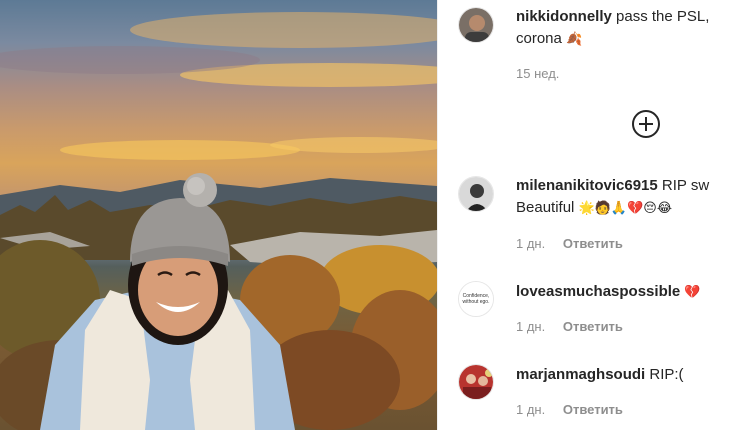 This screenshot has width=730, height=430. I want to click on comment-body-line2: corona, so click(539, 38).